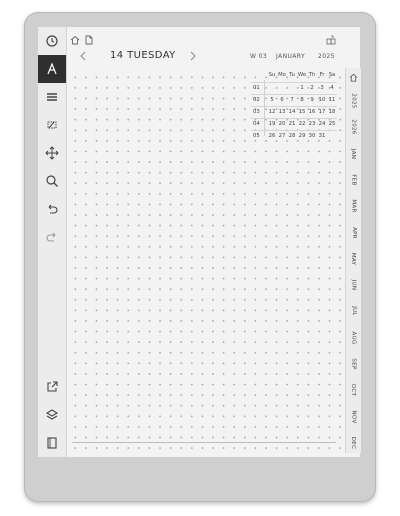 Image resolution: width=400 pixels, height=516 pixels. What do you see at coordinates (75, 37) in the screenshot?
I see `home-icon` at bounding box center [75, 37].